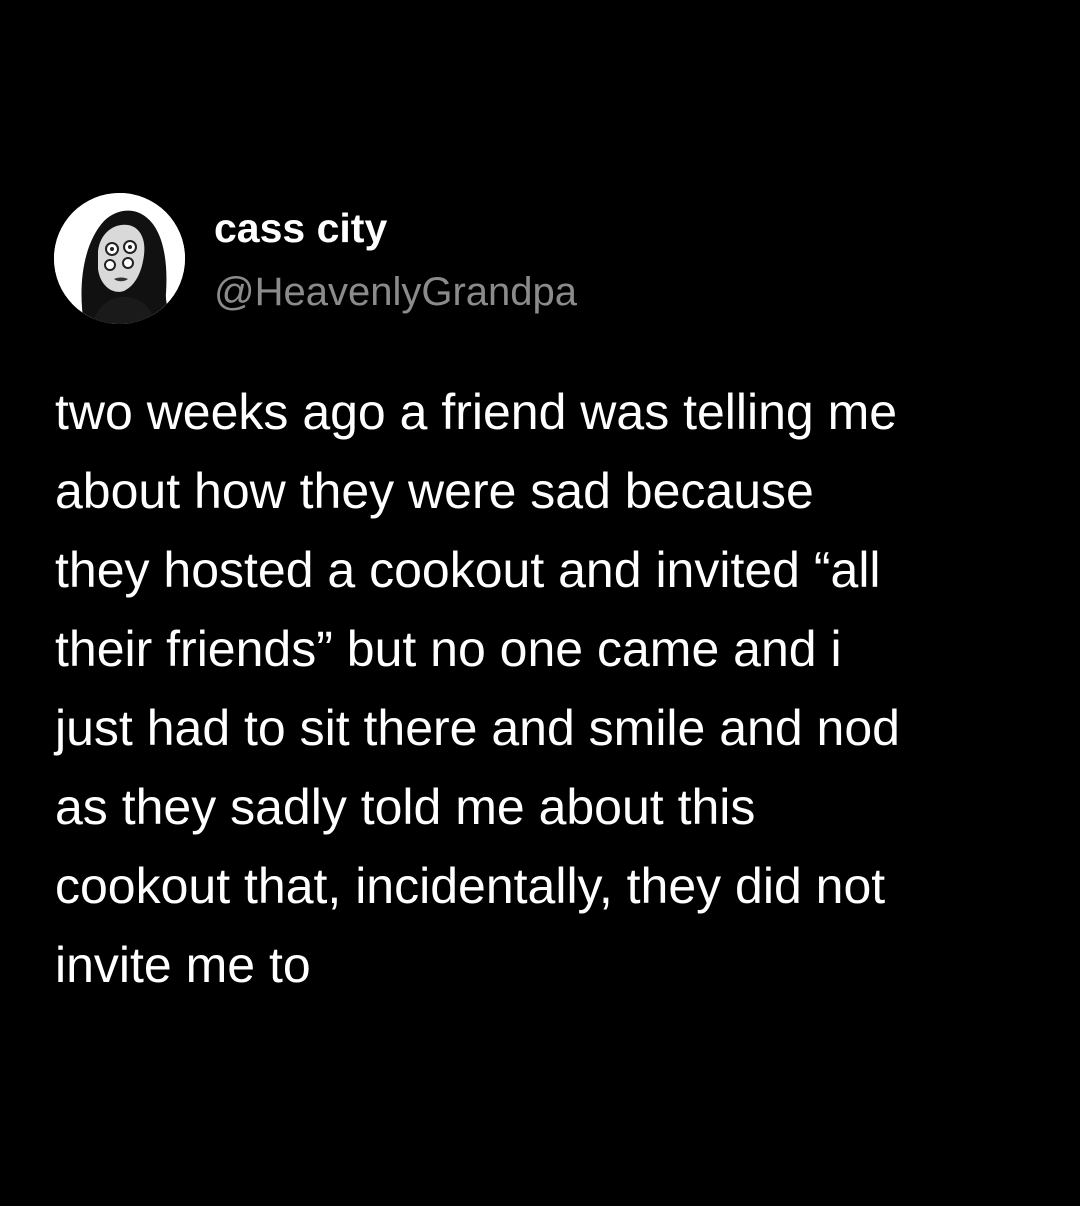  I want to click on tweet-text-line: about how they were sad because, so click(434, 491).